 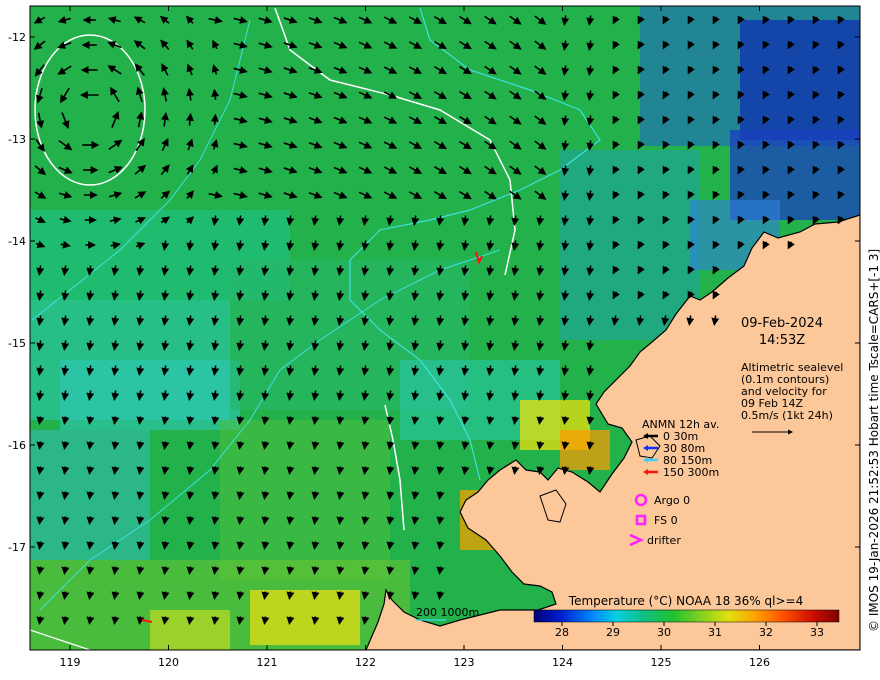 What do you see at coordinates (17, 343) in the screenshot?
I see `lat-tick-label: -15` at bounding box center [17, 343].